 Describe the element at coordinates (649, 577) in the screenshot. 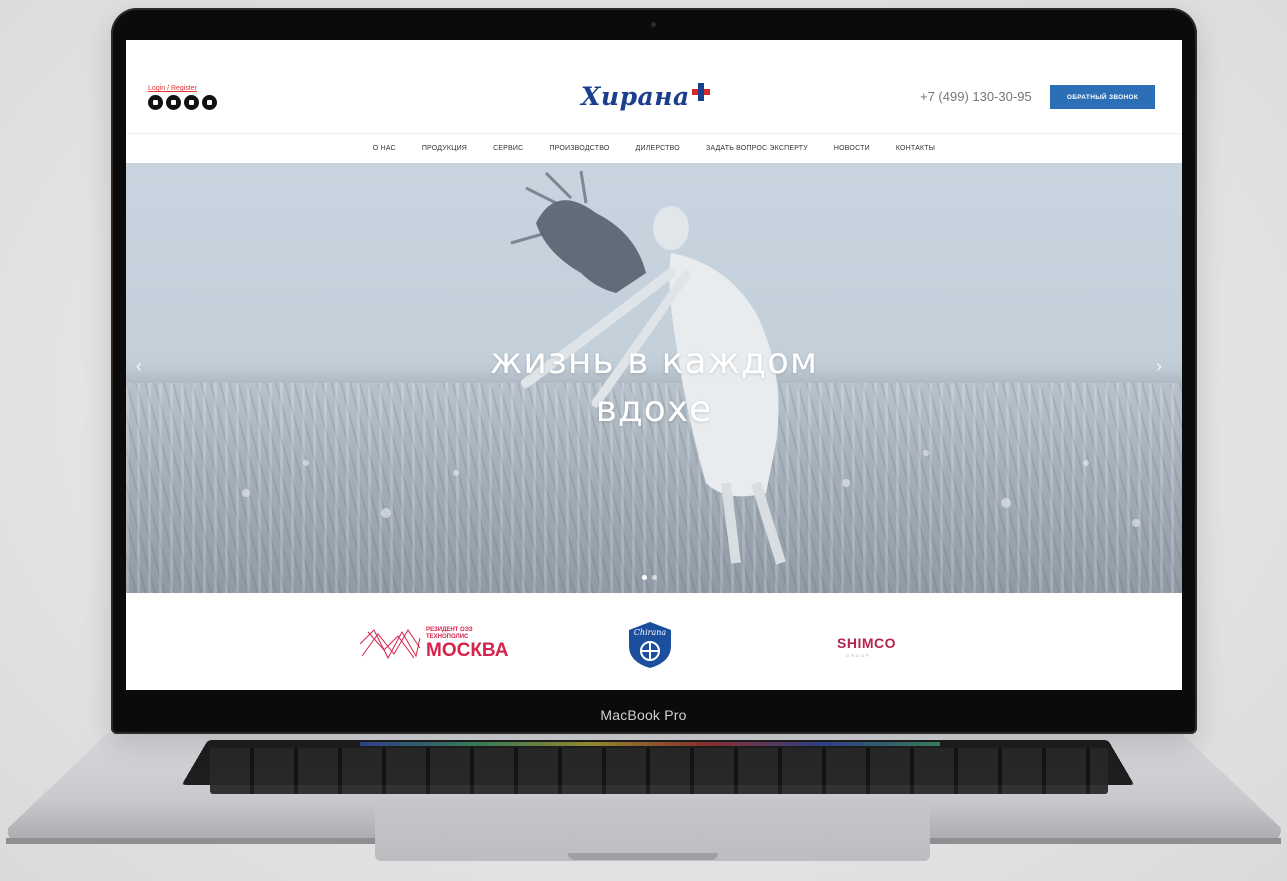

I see `slider-dots` at that location.